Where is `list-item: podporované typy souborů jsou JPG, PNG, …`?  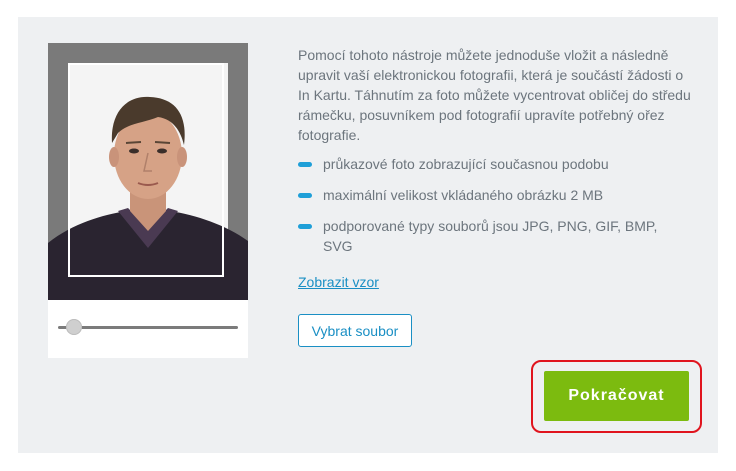
list-item: podporované typy souborů jsou JPG, PNG, … is located at coordinates (493, 236).